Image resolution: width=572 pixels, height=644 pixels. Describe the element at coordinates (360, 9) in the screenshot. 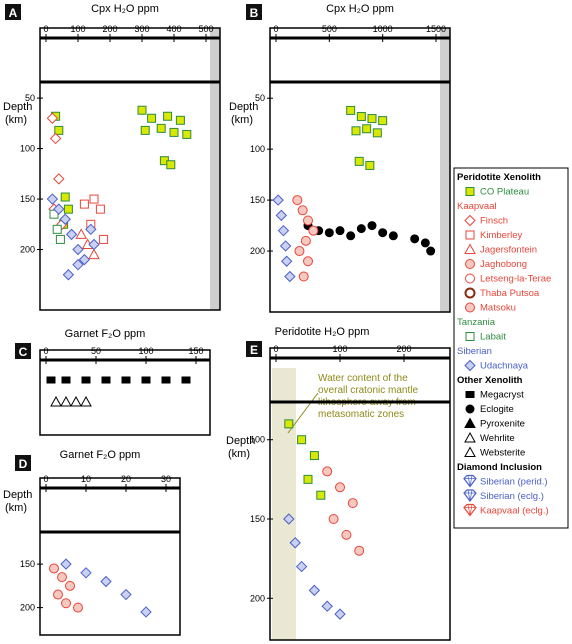

I see `panel-b-title: Cpx H₂O ppm` at that location.